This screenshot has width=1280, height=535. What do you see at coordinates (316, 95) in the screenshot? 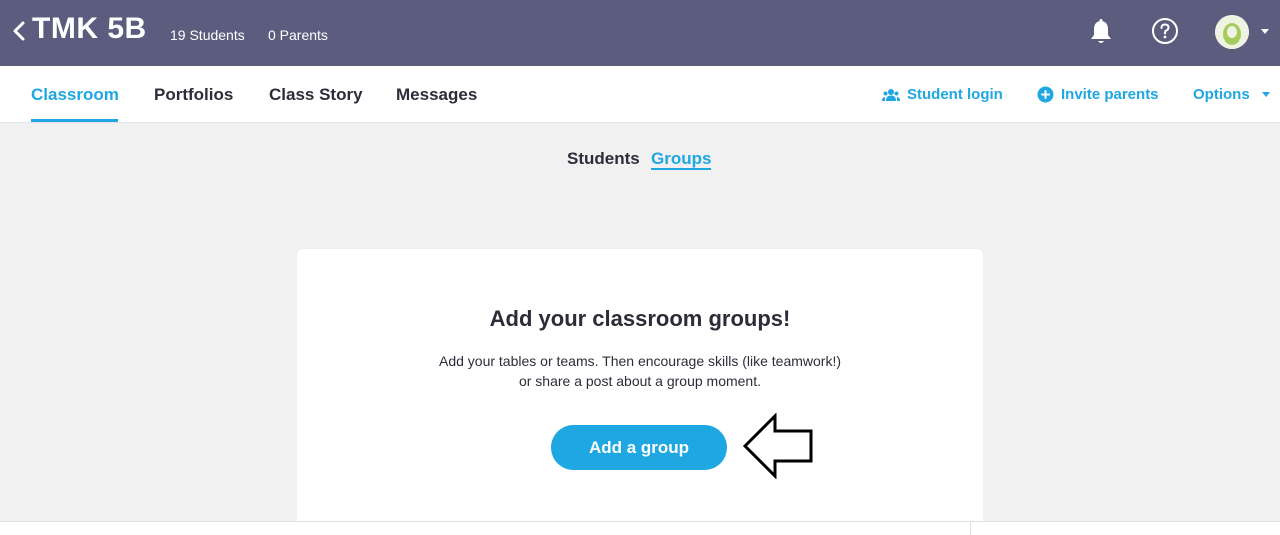
I see `tab-class-story: Class Story` at bounding box center [316, 95].